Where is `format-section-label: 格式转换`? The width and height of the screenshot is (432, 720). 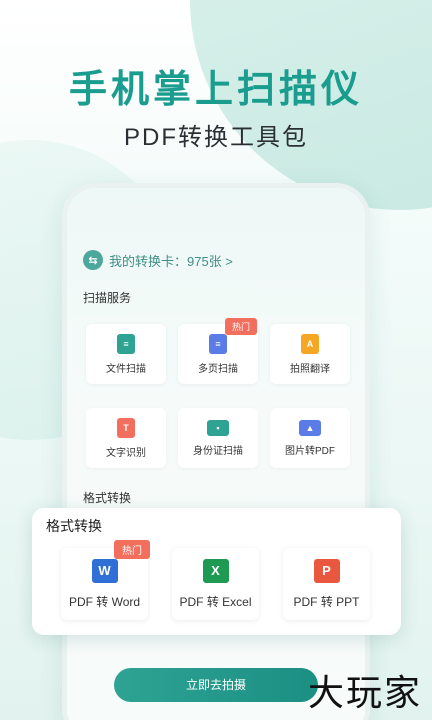 format-section-label: 格式转换 is located at coordinates (107, 498).